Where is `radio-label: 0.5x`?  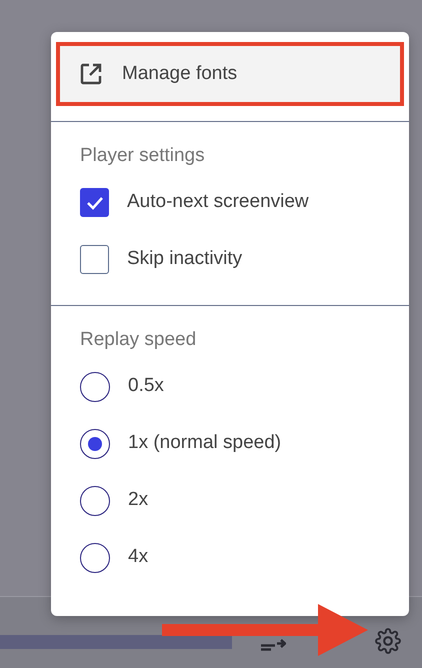
radio-label: 0.5x is located at coordinates (146, 386).